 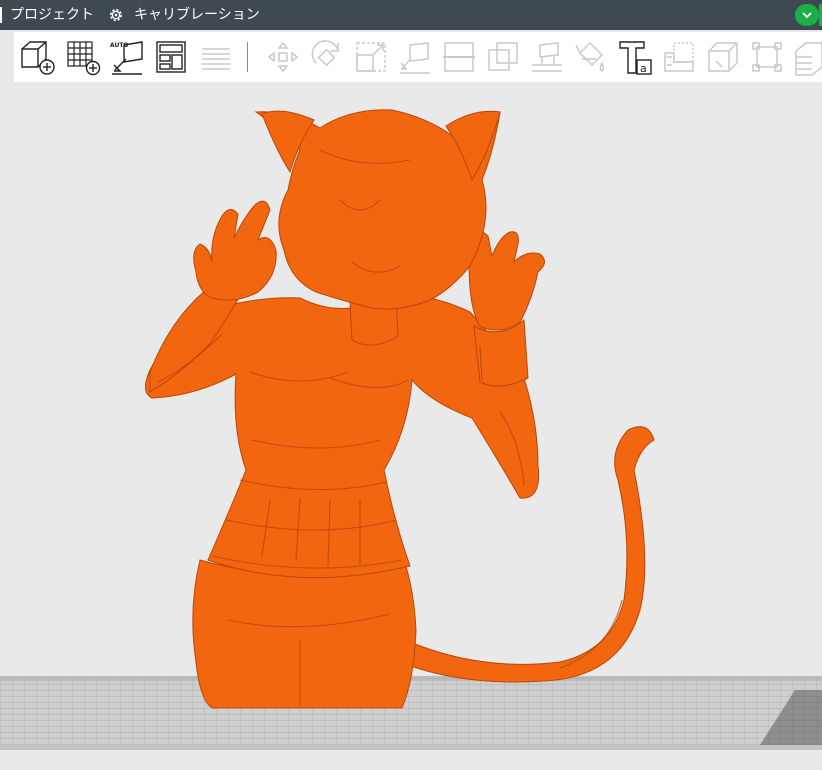 I want to click on layers-button, so click(x=217, y=57).